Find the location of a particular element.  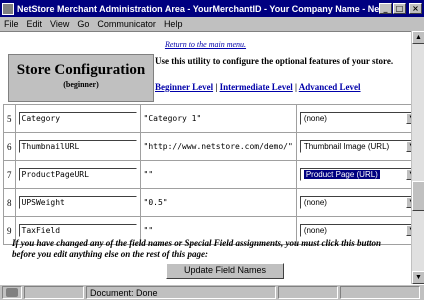

field-name-input: UPSWeight is located at coordinates (77, 202).